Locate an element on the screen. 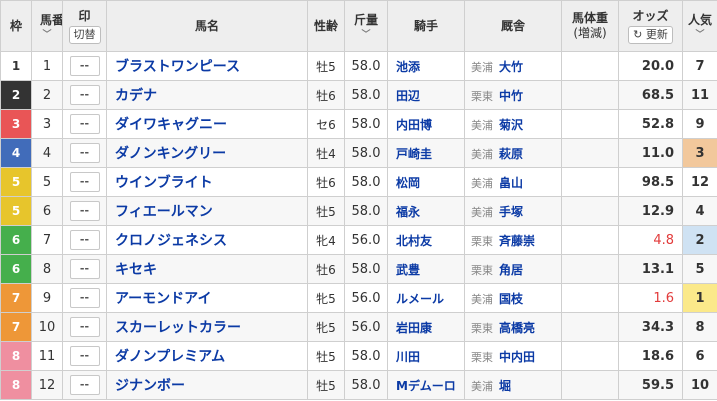 Image resolution: width=717 pixels, height=401 pixels. horse-name-link: カデナ is located at coordinates (207, 95).